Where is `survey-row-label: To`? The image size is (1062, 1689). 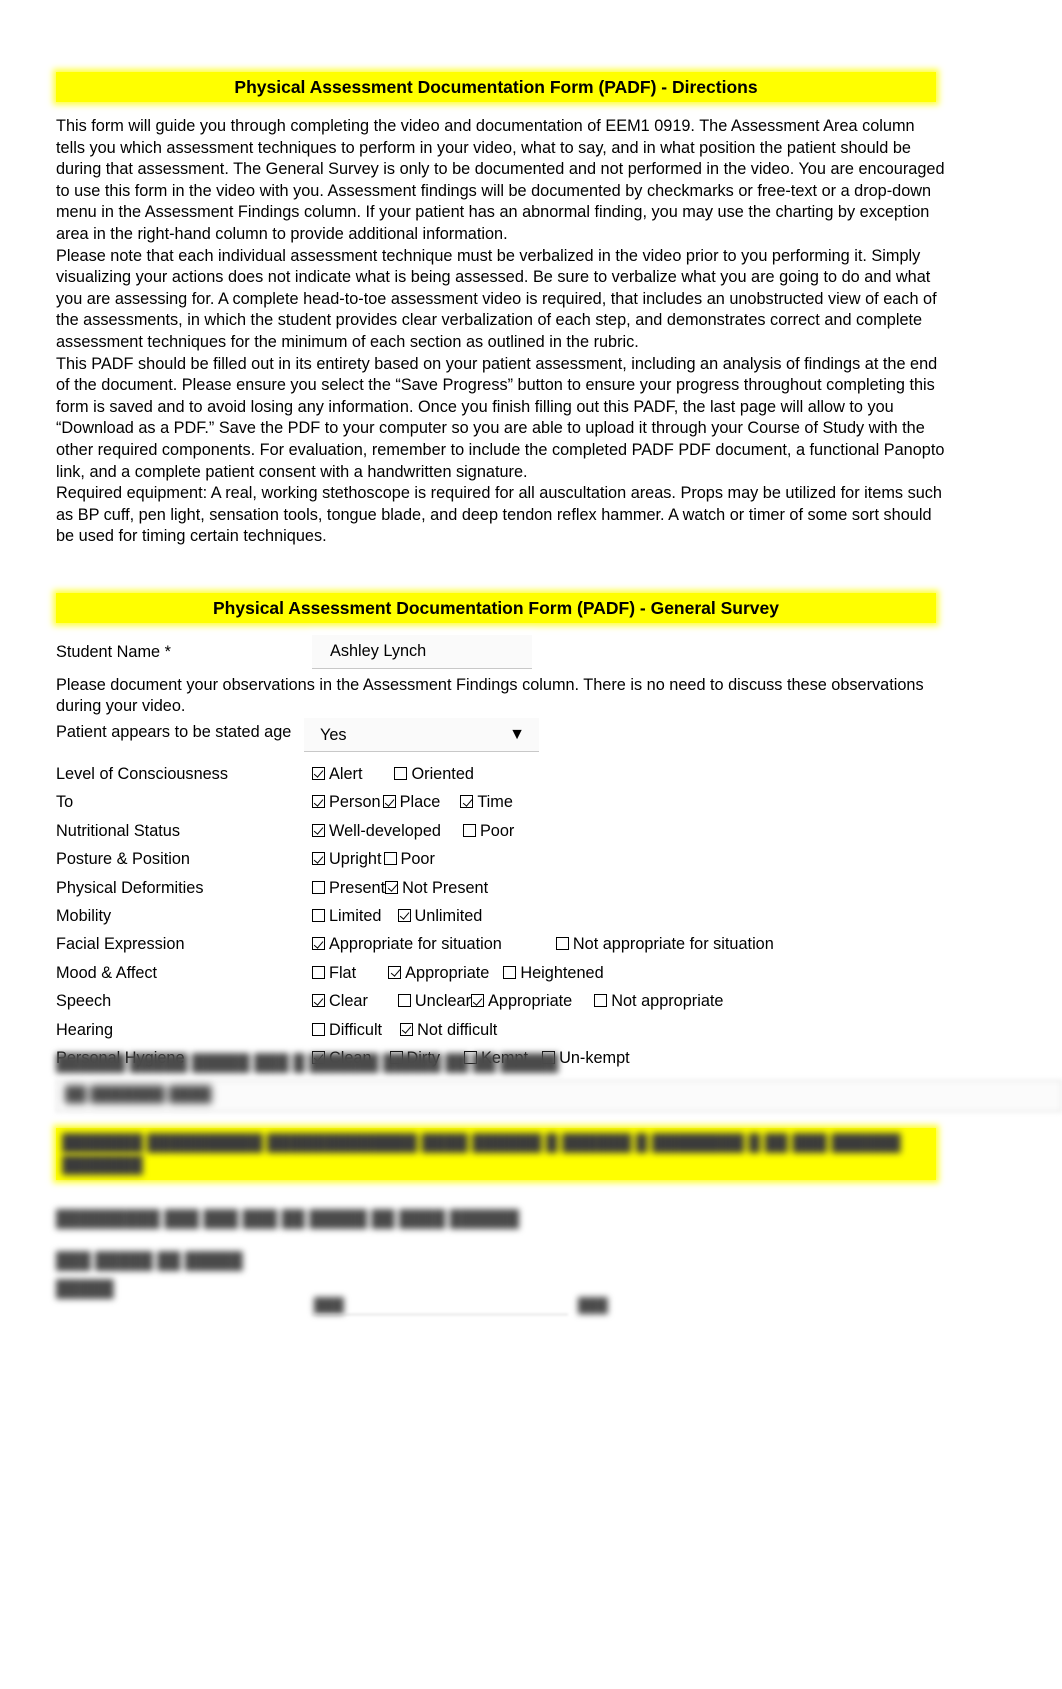 survey-row-label: To is located at coordinates (65, 802).